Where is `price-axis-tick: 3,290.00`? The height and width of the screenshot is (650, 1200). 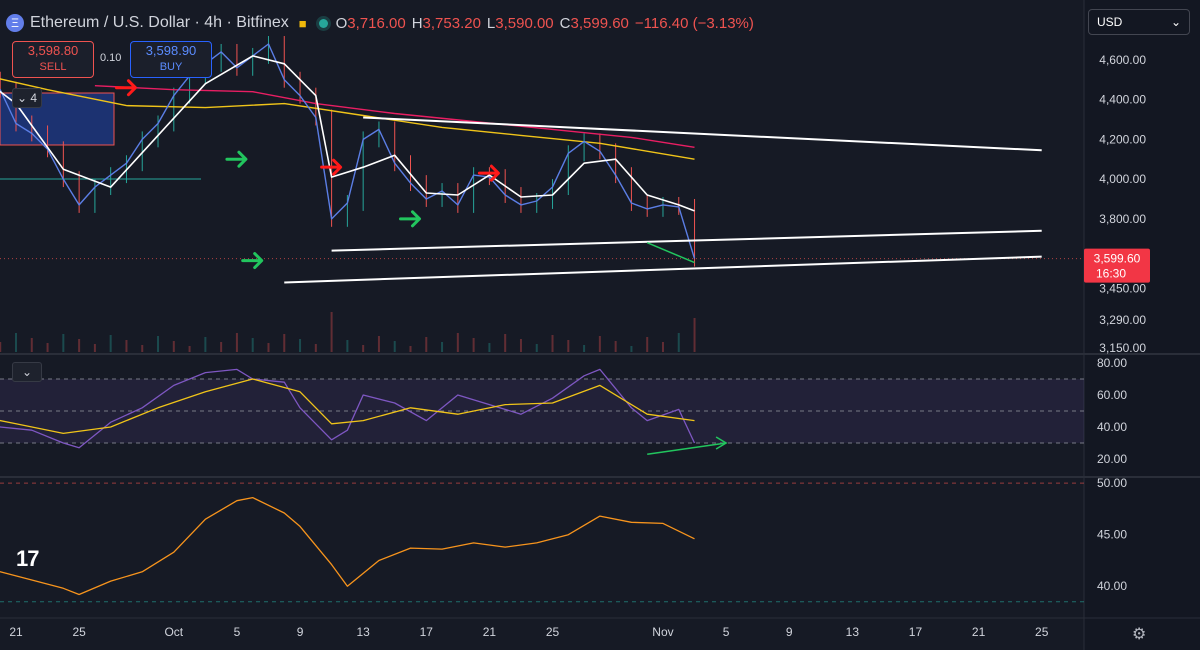 price-axis-tick: 3,290.00 is located at coordinates (1122, 320).